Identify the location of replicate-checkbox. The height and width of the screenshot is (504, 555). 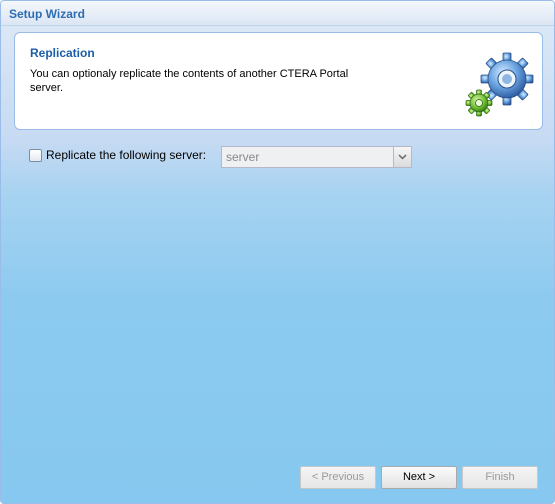
(35, 155).